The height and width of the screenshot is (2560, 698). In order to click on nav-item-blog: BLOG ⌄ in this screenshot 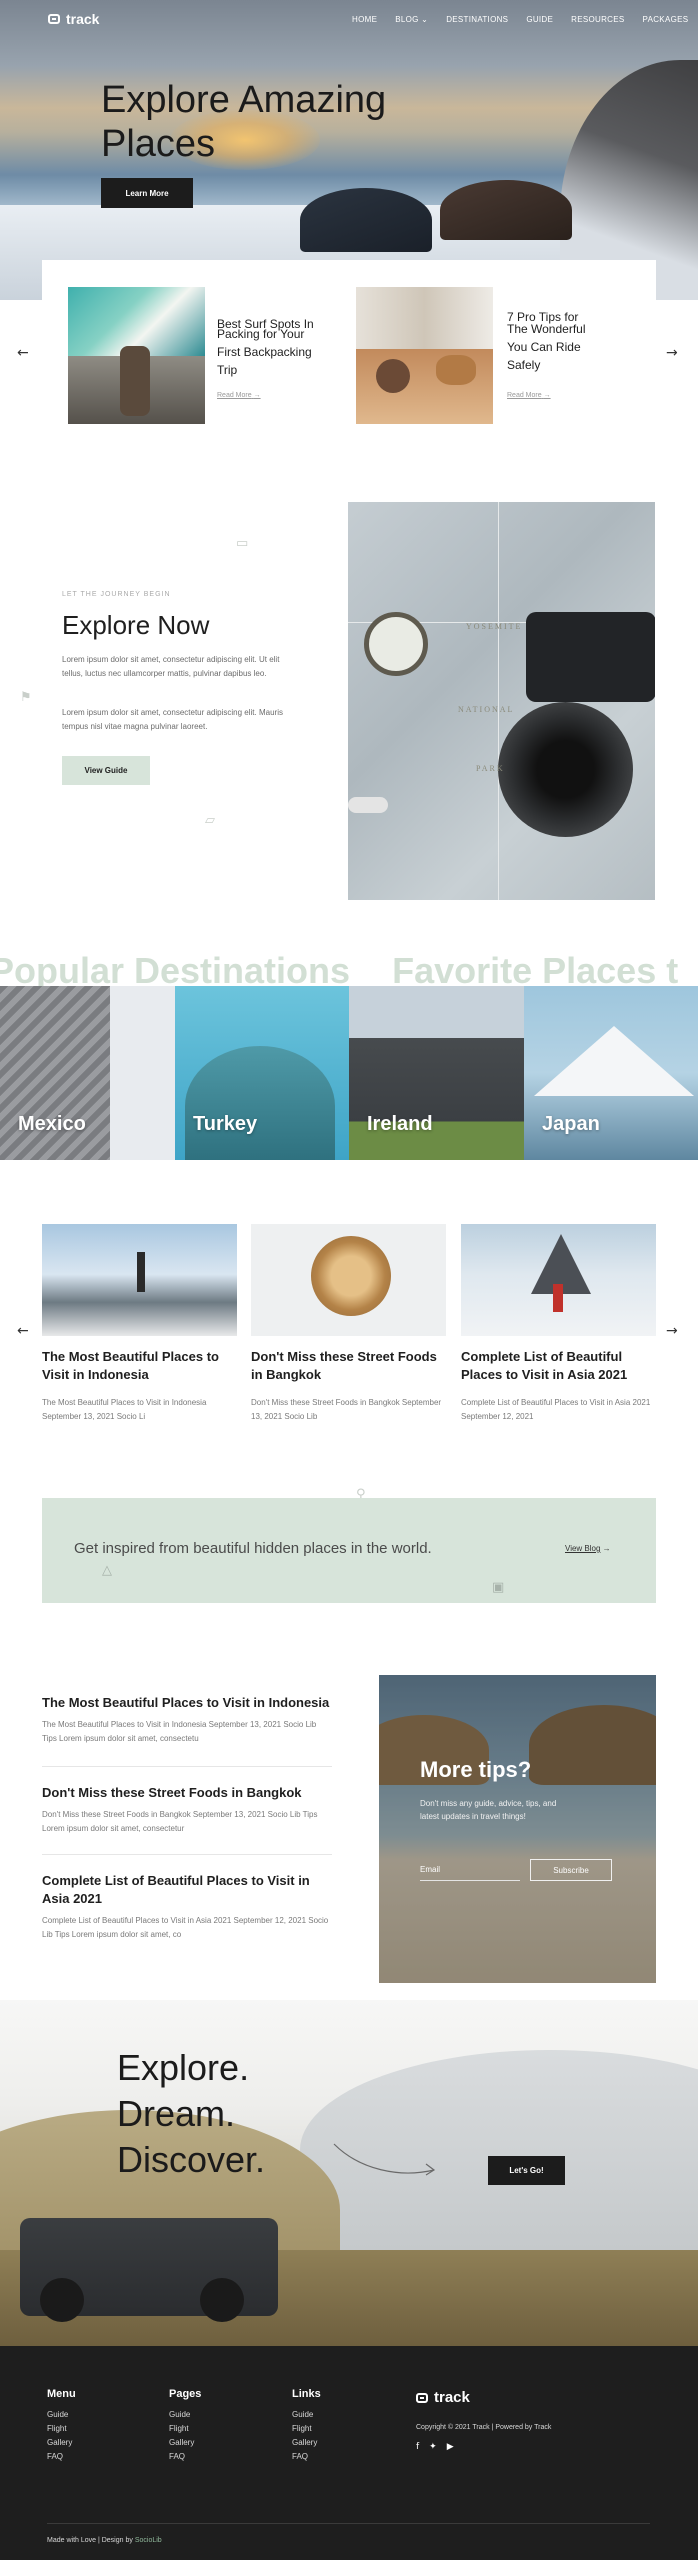, I will do `click(411, 19)`.